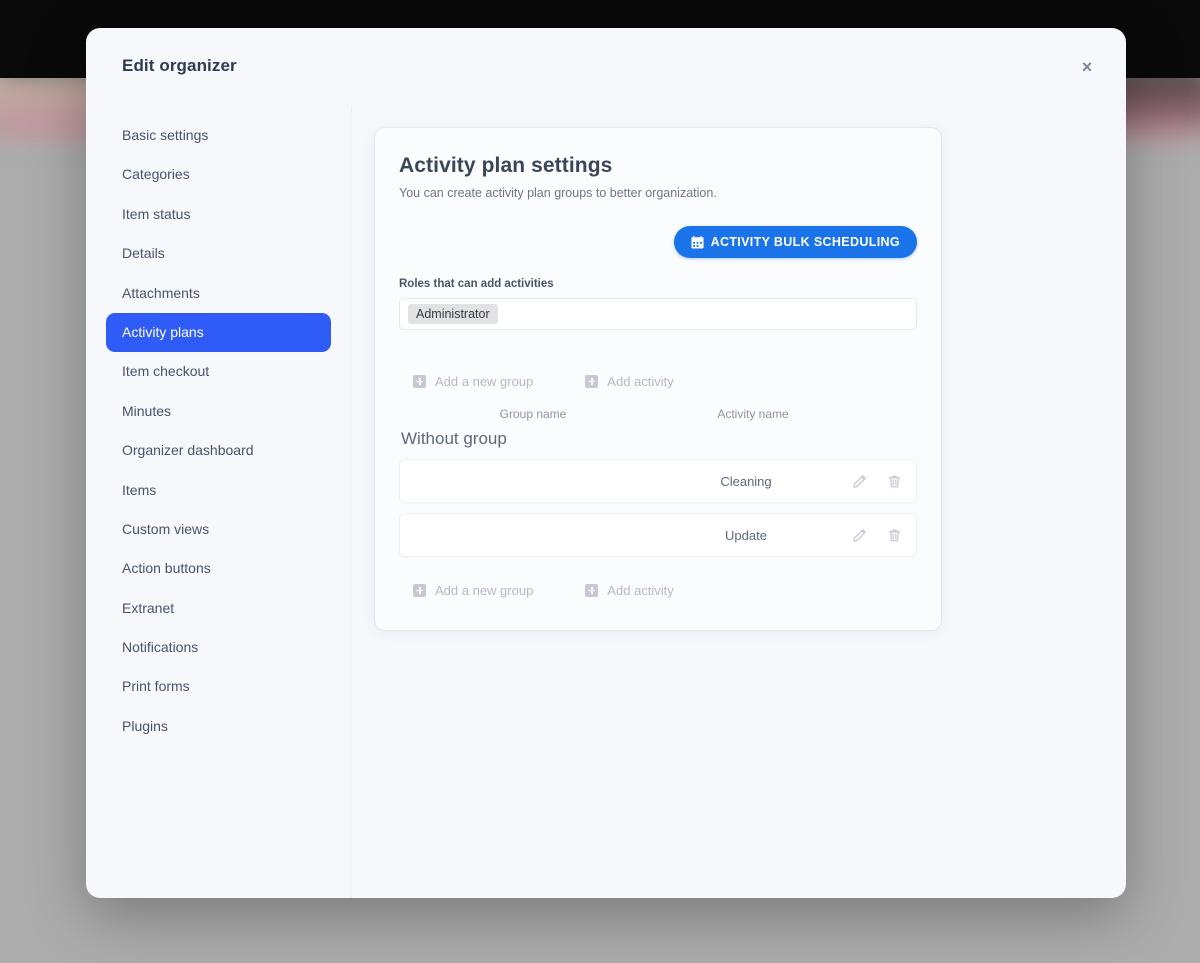  Describe the element at coordinates (805, 242) in the screenshot. I see `bulk-button-label: ACTIVITY BULK SCHEDULING` at that location.